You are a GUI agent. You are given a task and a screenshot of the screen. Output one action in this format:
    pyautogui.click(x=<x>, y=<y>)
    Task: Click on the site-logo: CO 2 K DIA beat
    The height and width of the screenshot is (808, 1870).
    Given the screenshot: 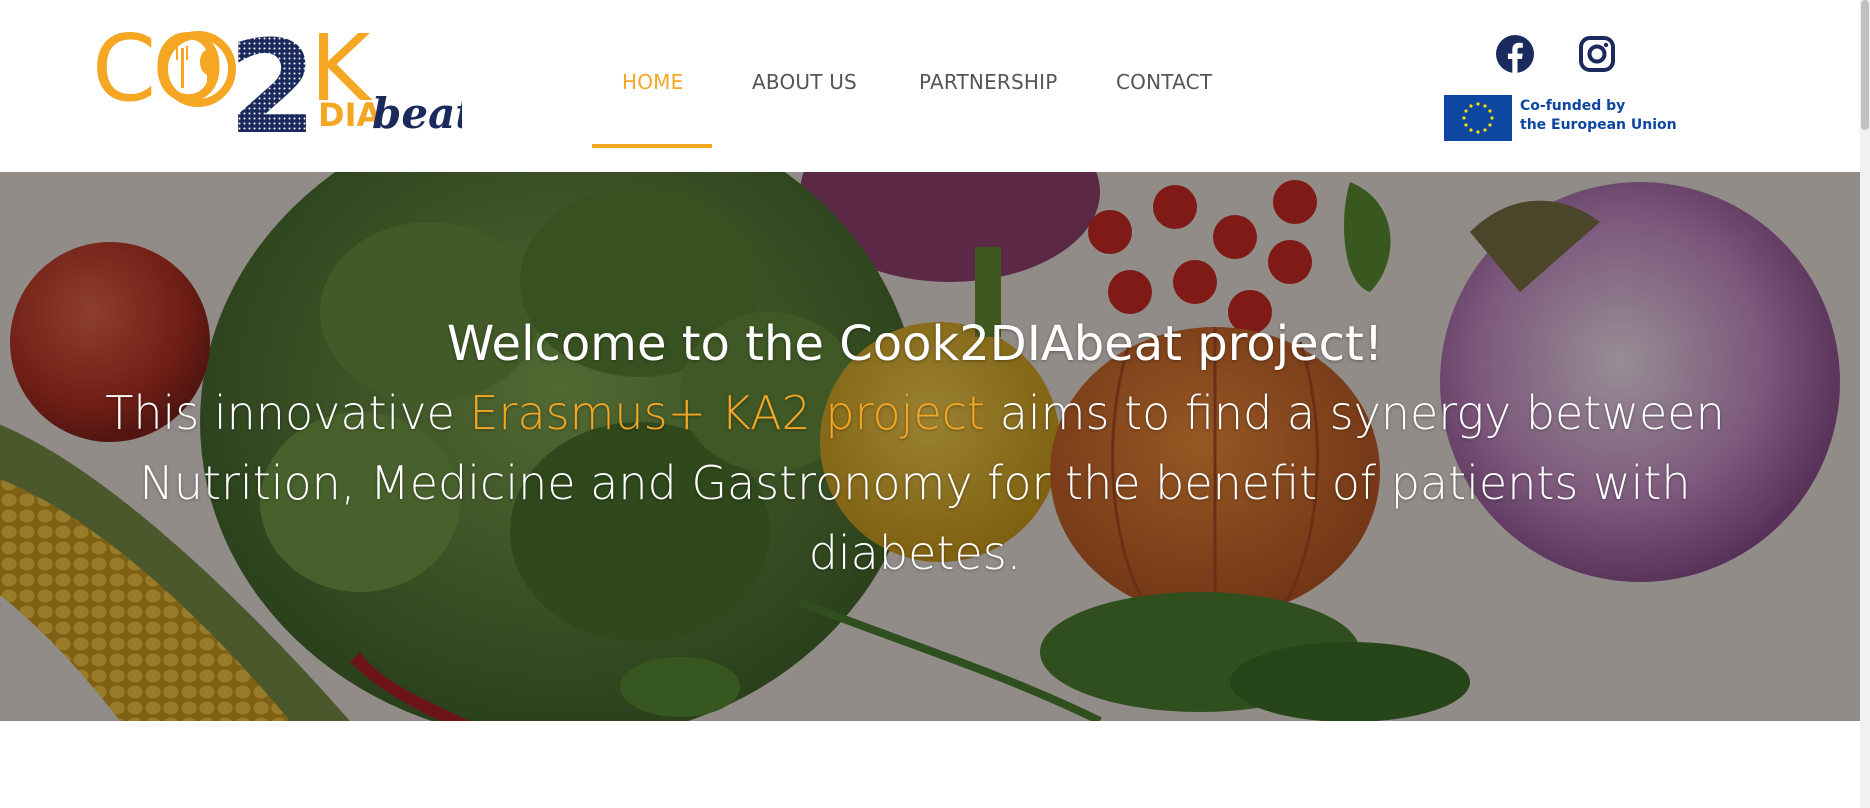 What is the action you would take?
    pyautogui.click(x=277, y=81)
    